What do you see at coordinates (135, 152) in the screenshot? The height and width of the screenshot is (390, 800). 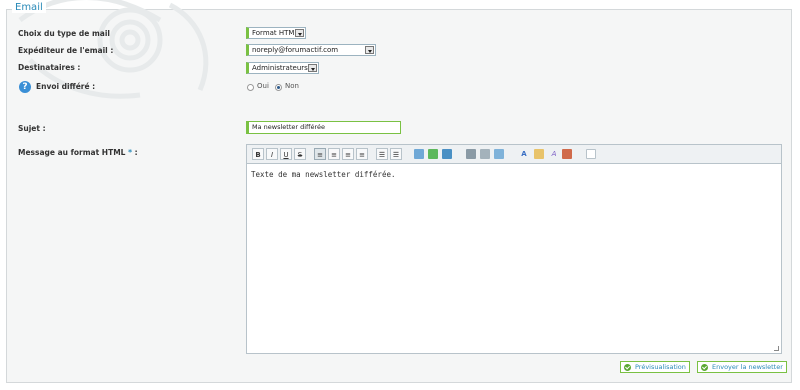 I see `message-label-suffix: :` at bounding box center [135, 152].